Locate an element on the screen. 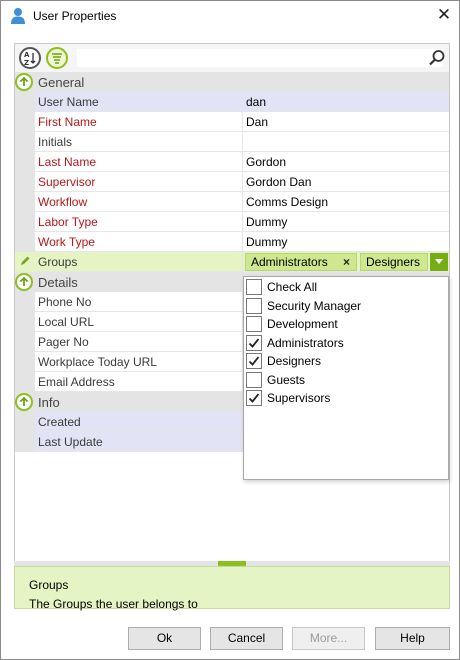 Image resolution: width=460 pixels, height=660 pixels. sort-alphabetical-button: A Z is located at coordinates (30, 58).